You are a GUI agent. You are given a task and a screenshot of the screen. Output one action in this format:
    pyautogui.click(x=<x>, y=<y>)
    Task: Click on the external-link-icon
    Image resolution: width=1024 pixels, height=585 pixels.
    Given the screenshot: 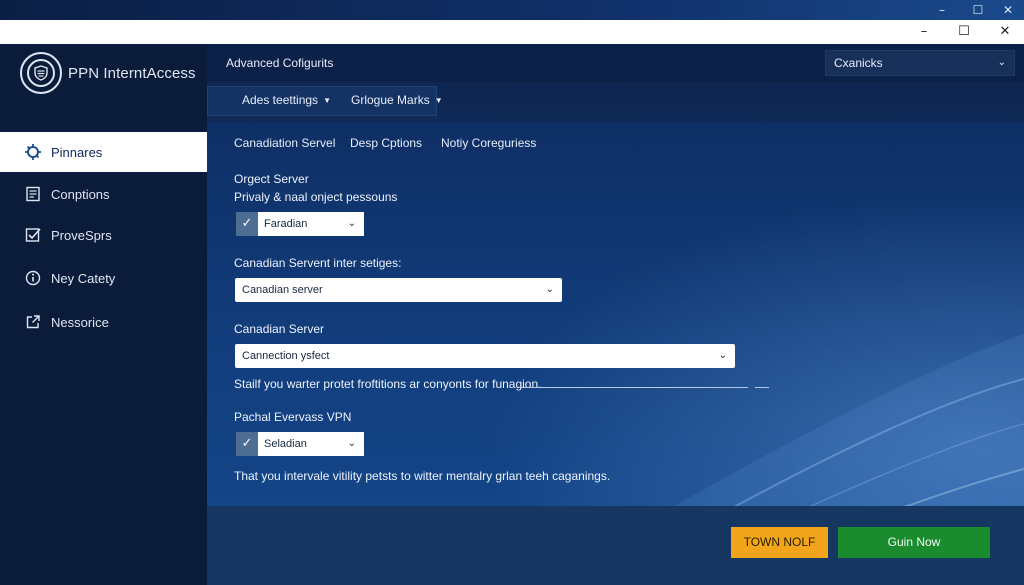 What is the action you would take?
    pyautogui.click(x=33, y=322)
    